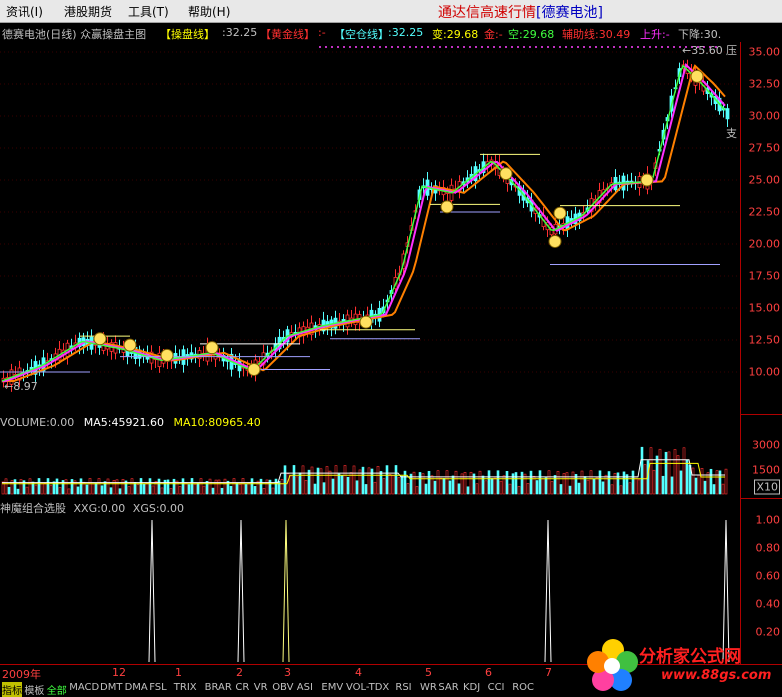 Image resolution: width=782 pixels, height=697 pixels. I want to click on menu-info: 资讯(I), so click(24, 11).